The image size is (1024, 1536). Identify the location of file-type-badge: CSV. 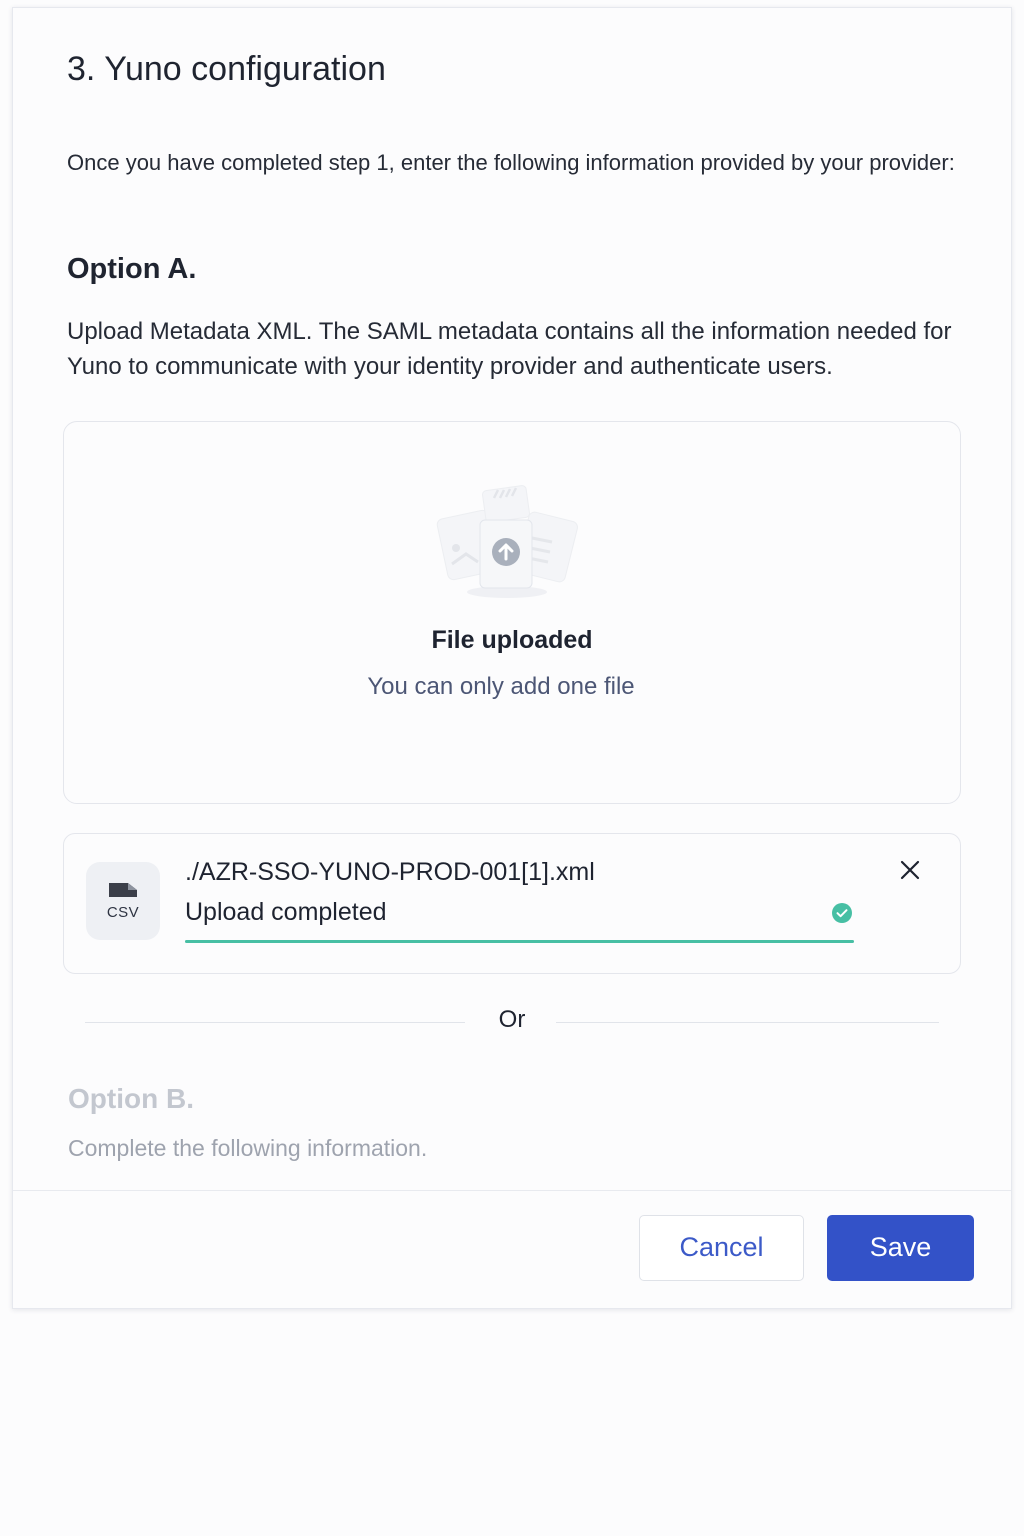
(123, 901).